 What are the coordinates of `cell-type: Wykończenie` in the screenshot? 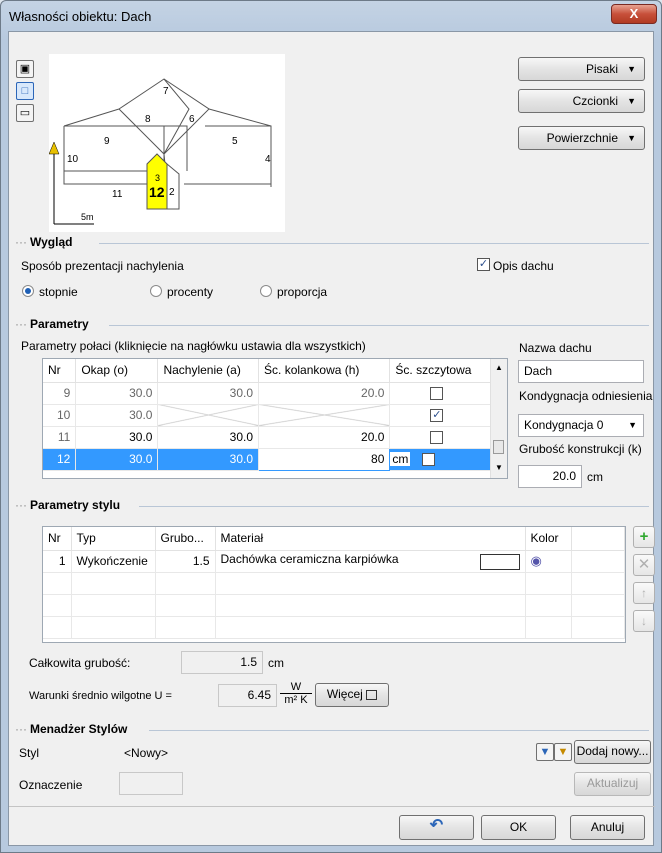 It's located at (113, 561).